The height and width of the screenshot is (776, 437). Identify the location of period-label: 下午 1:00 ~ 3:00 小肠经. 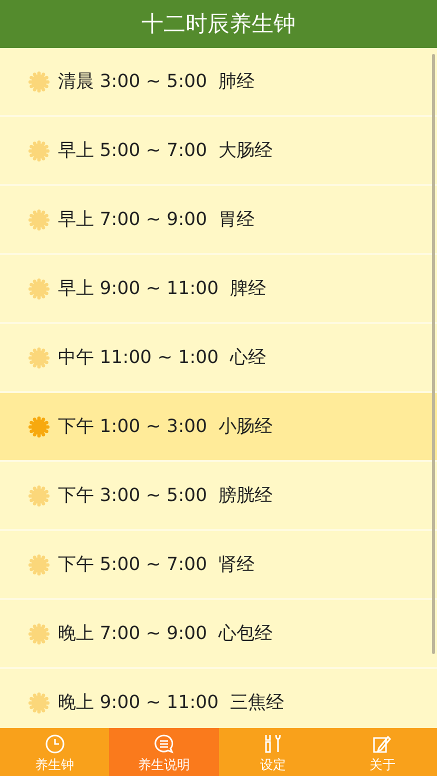
(165, 427).